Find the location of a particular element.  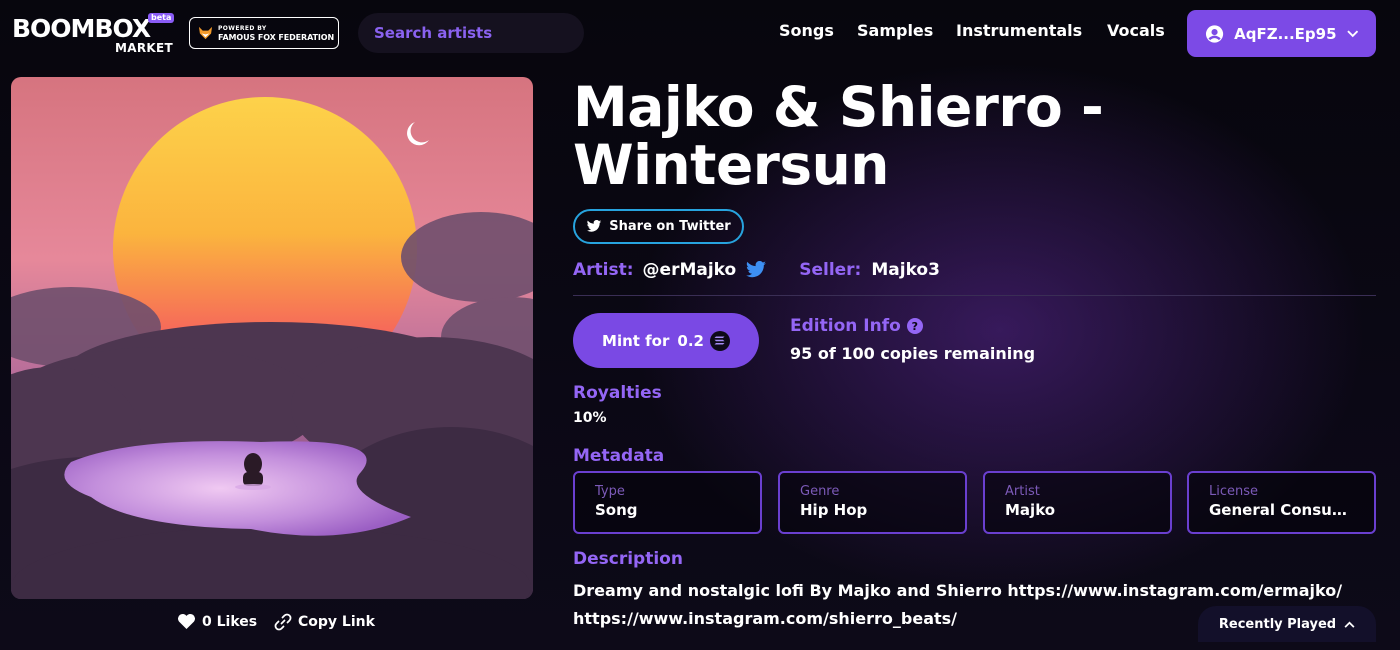

logo-subtext: MARKET is located at coordinates (144, 48).